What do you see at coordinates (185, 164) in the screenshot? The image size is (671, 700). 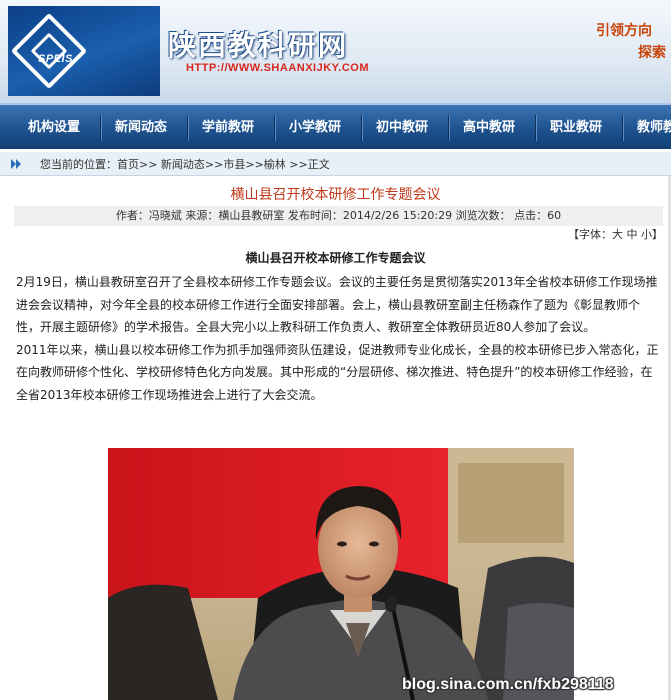 I see `breadcrumb-text: 您当前的位置：首页>> 新闻动态>>市县>>榆林 >>正文` at bounding box center [185, 164].